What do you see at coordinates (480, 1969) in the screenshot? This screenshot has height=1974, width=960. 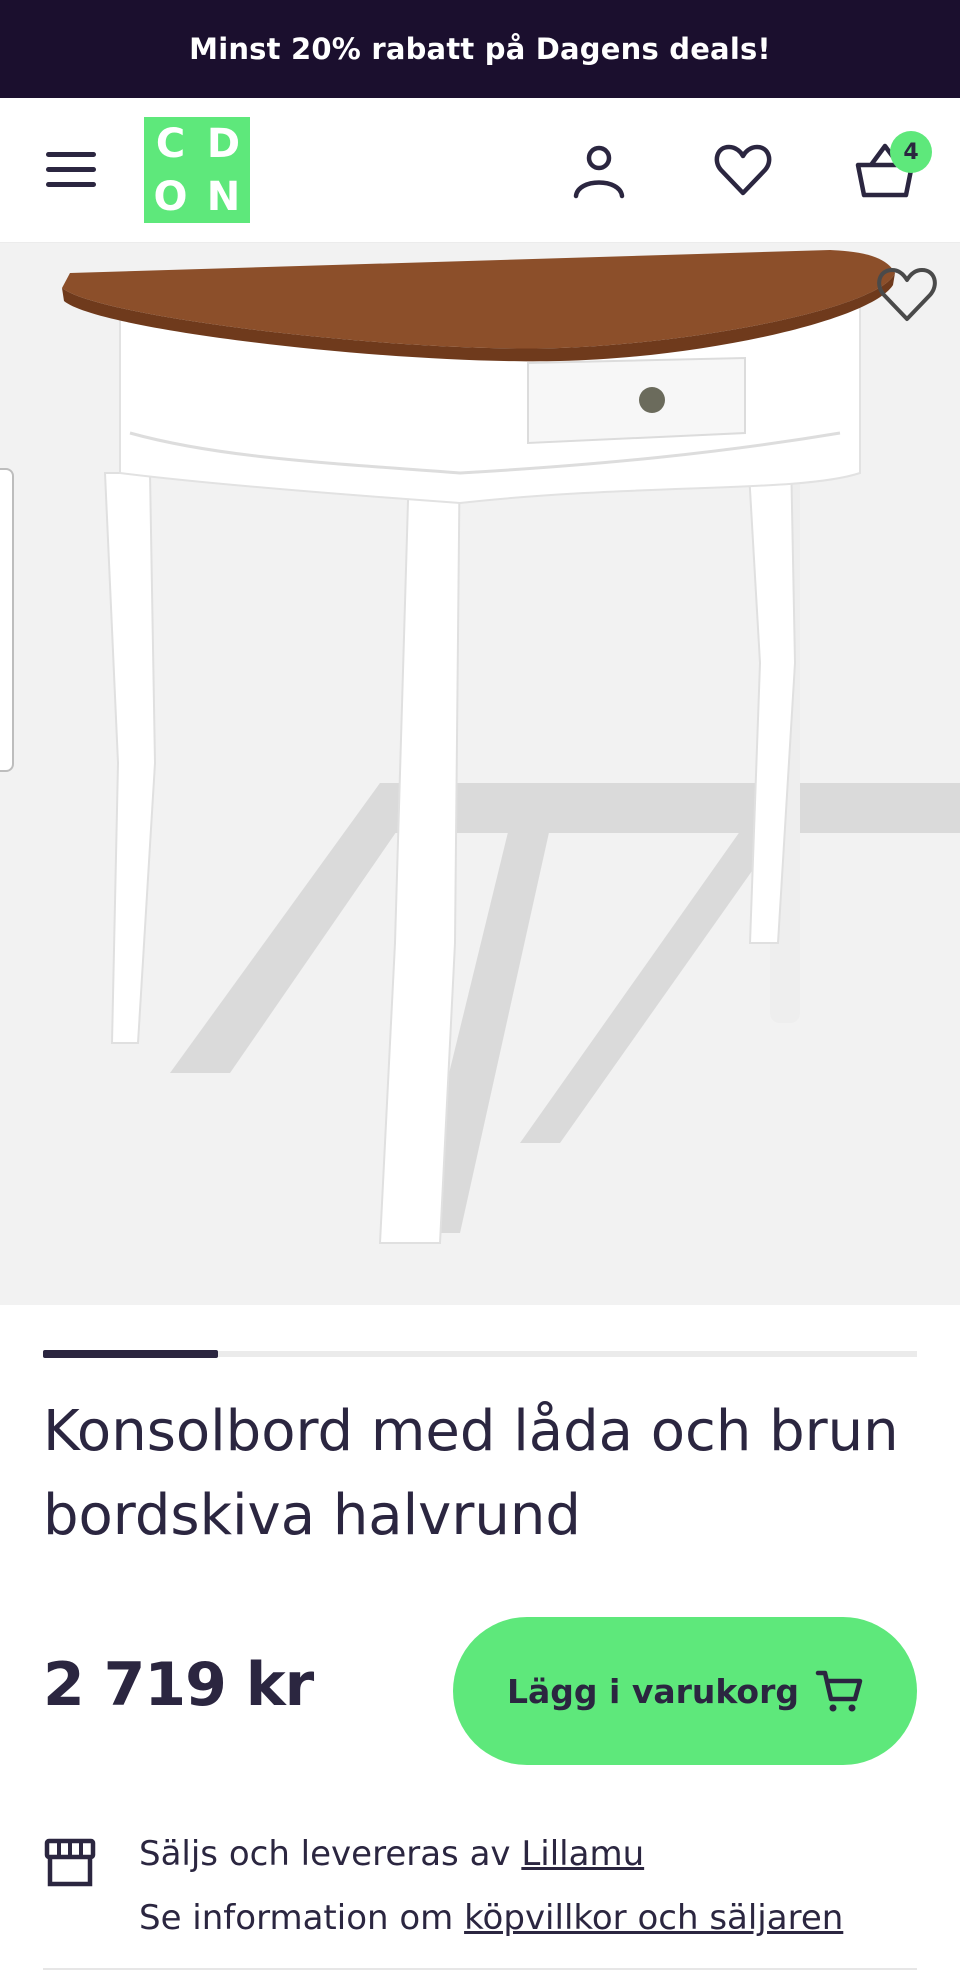 I see `divider` at bounding box center [480, 1969].